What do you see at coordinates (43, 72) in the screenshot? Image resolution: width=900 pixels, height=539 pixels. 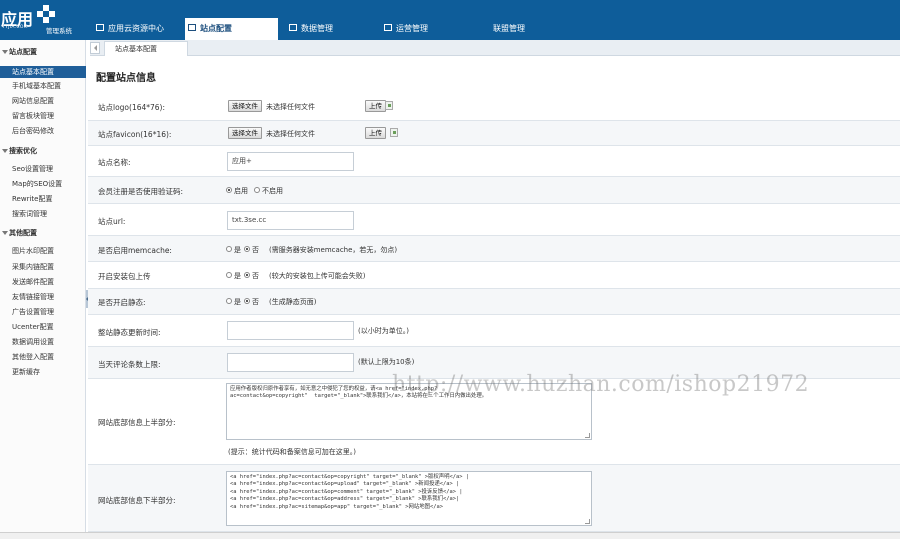 I see `sidebar-item-site-basic: 站点基本配置` at bounding box center [43, 72].